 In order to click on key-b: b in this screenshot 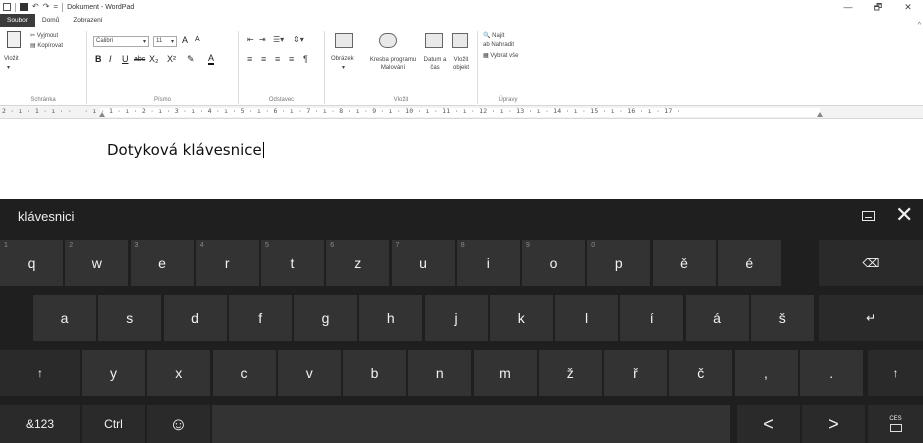, I will do `click(374, 373)`.